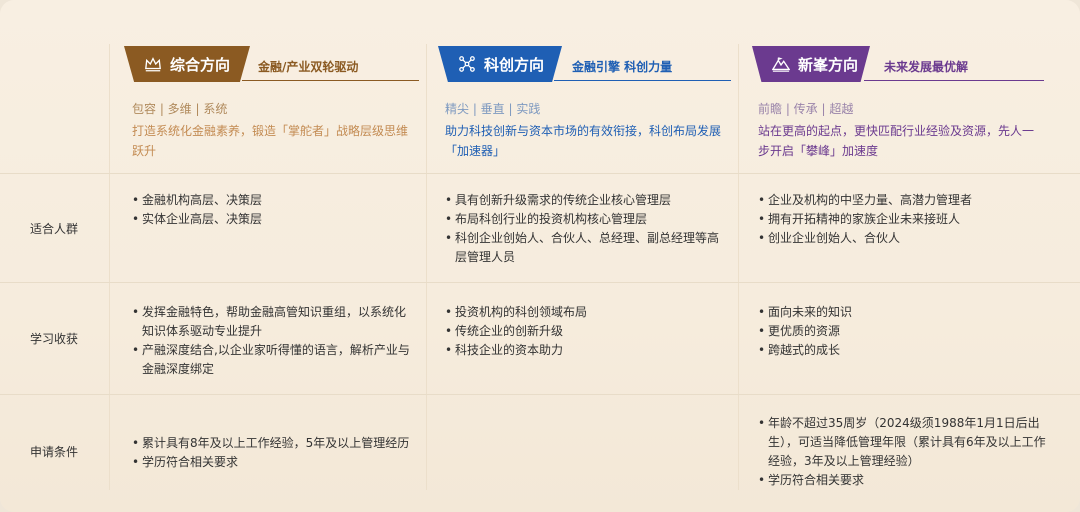 The height and width of the screenshot is (512, 1080). I want to click on row-label-audience: 适合人群, so click(53, 228).